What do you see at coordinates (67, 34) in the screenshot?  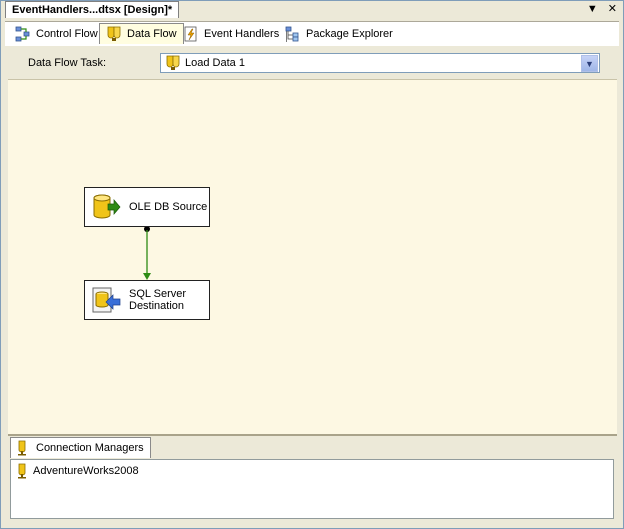 I see `tab-label: Control Flow` at bounding box center [67, 34].